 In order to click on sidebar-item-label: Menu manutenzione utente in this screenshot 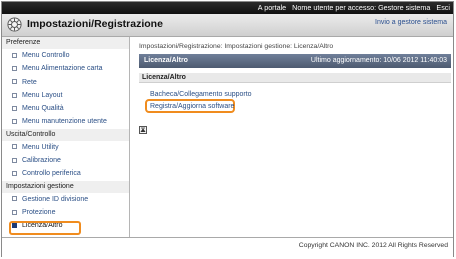, I will do `click(64, 122)`.